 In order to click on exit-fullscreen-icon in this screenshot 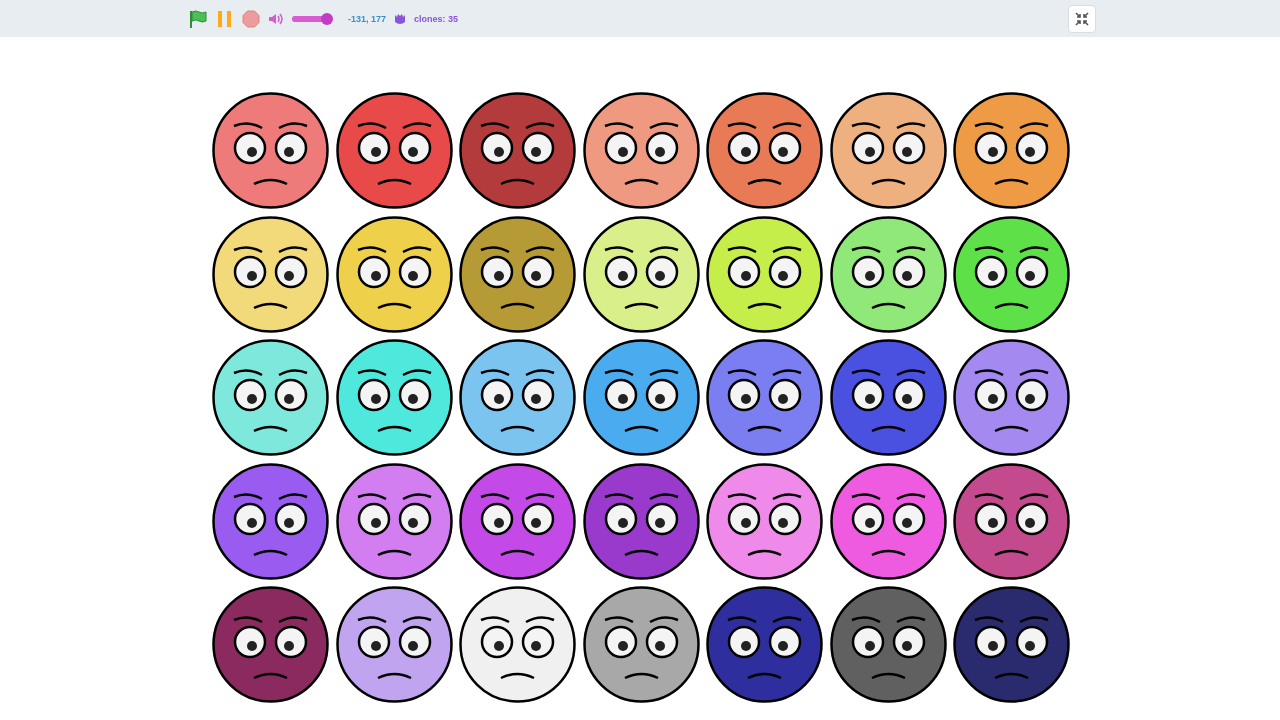, I will do `click(1082, 18)`.